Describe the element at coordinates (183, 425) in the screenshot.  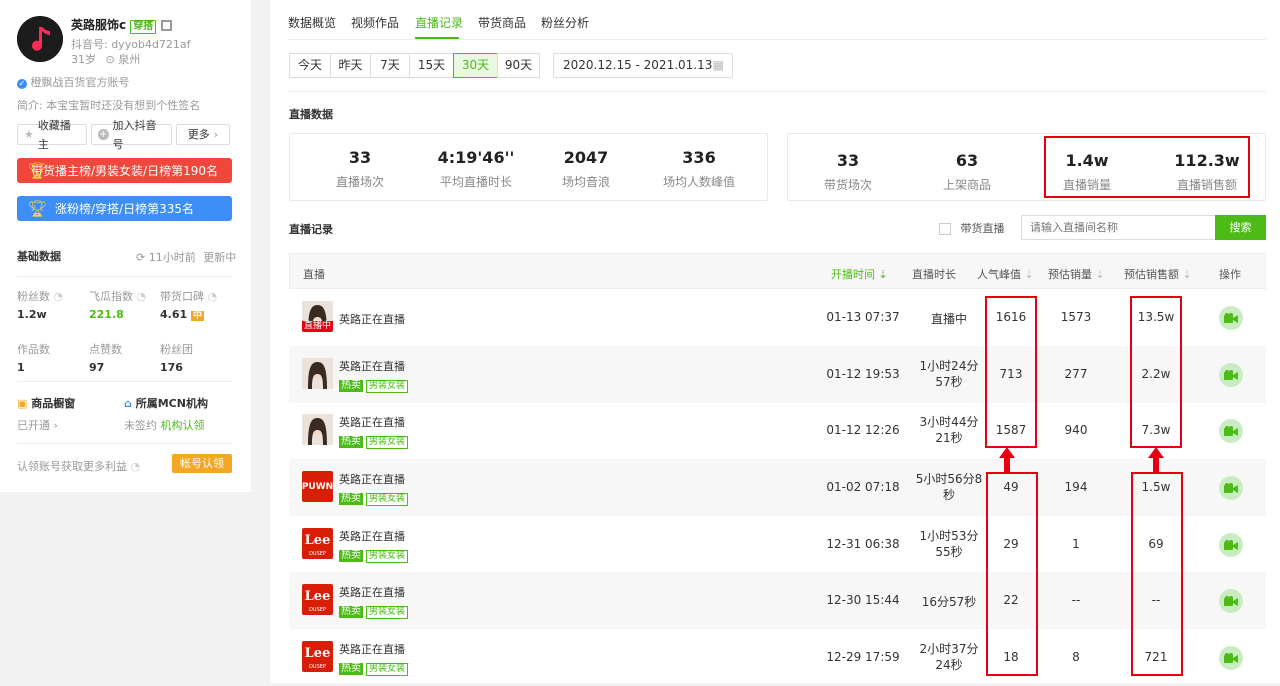
I see `mcn-claim-link: 机构认领` at that location.